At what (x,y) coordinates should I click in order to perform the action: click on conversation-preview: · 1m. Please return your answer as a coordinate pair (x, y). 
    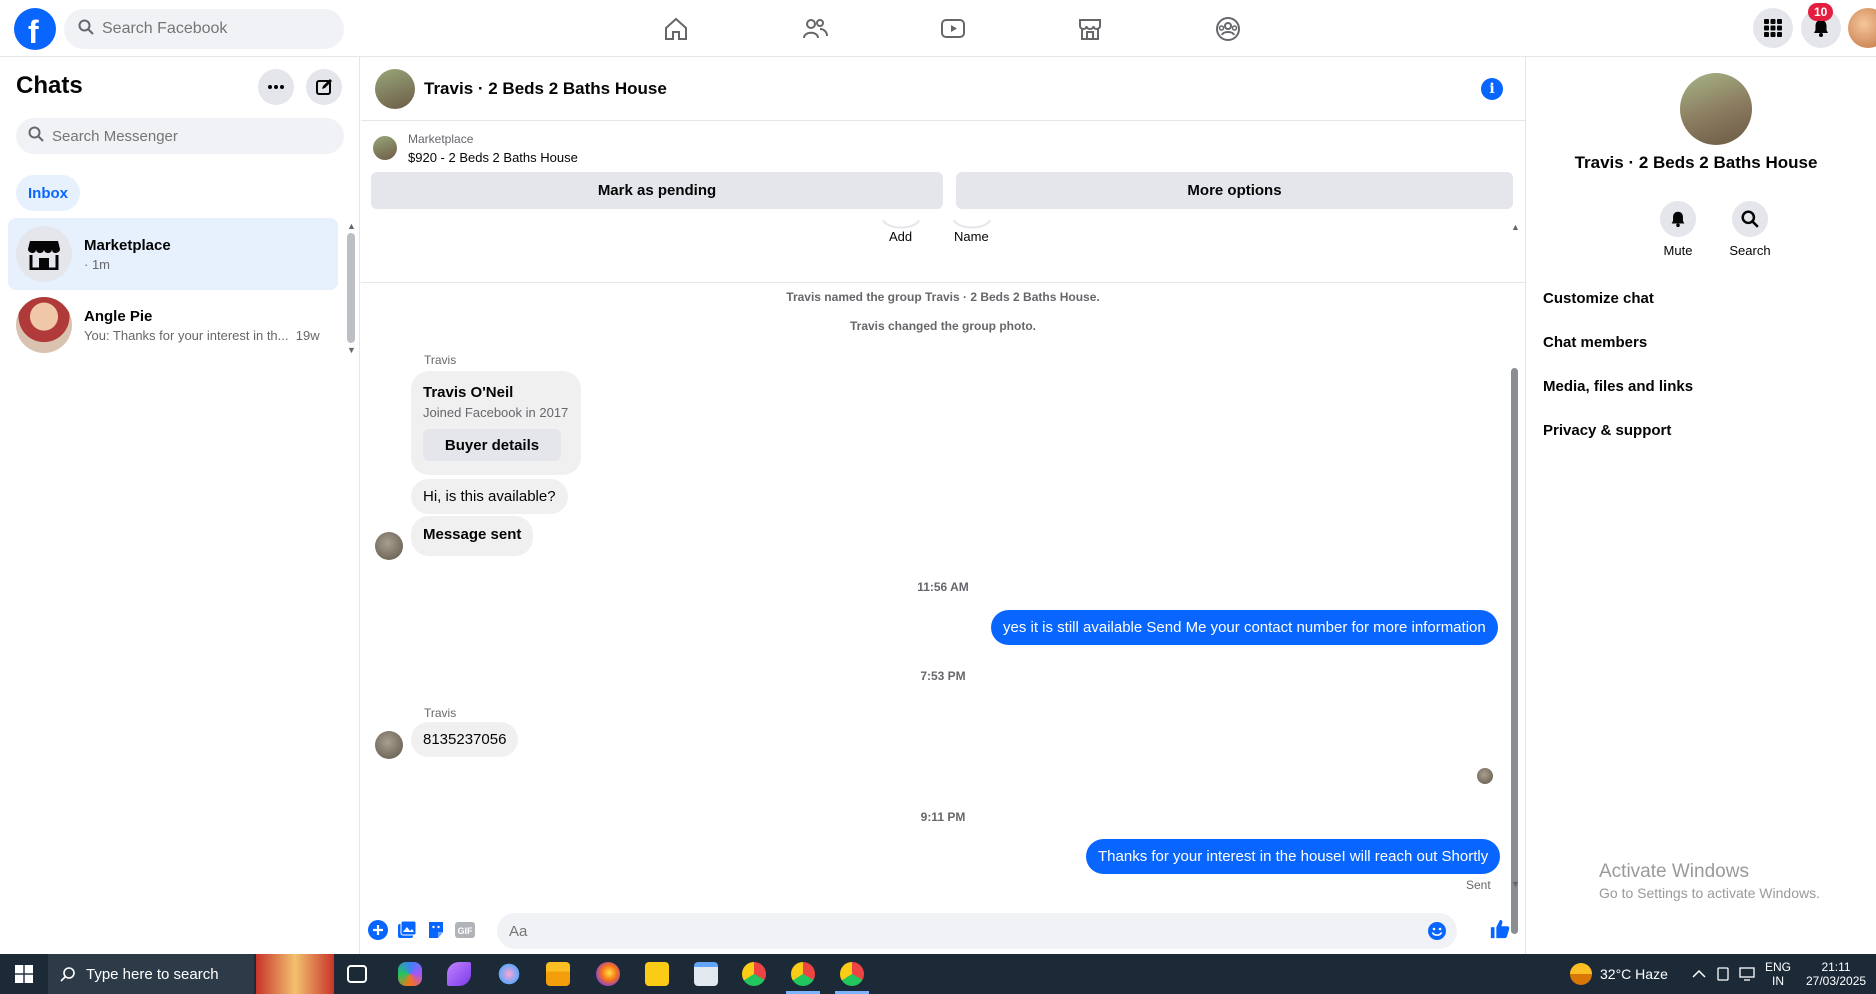
    Looking at the image, I should click on (97, 264).